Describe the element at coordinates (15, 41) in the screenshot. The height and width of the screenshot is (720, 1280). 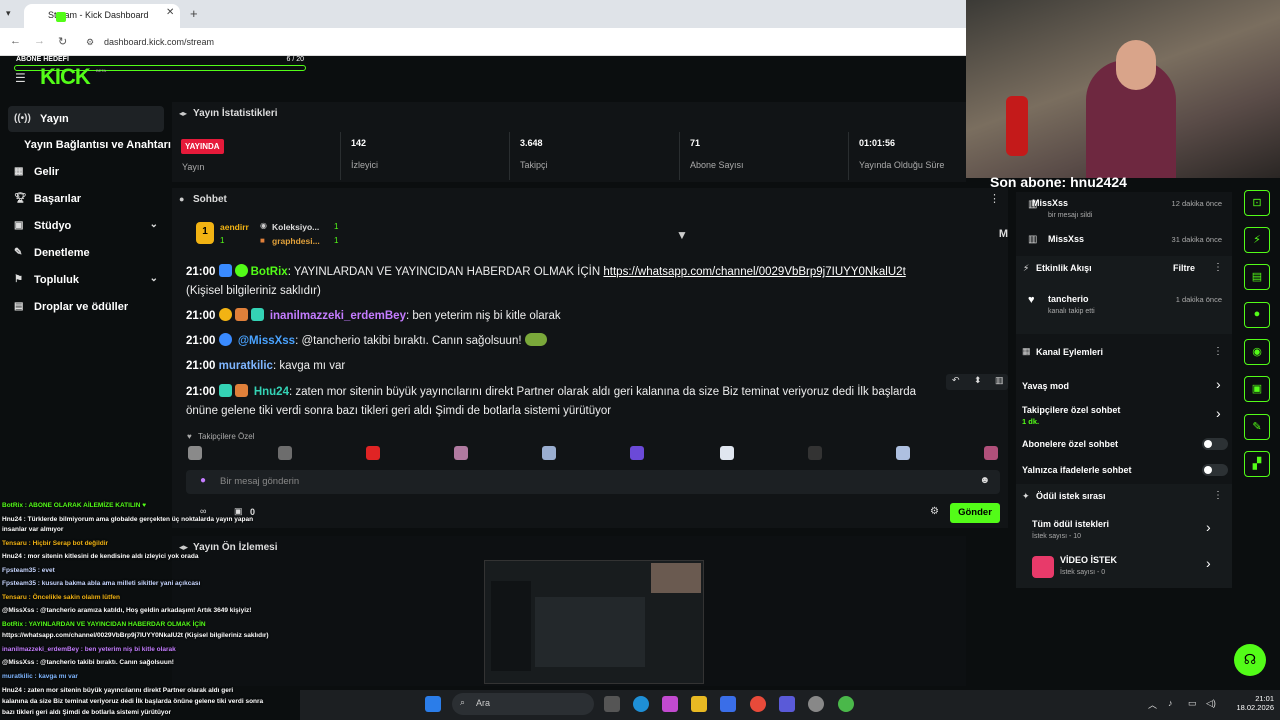
I see `back-icon: ←` at that location.